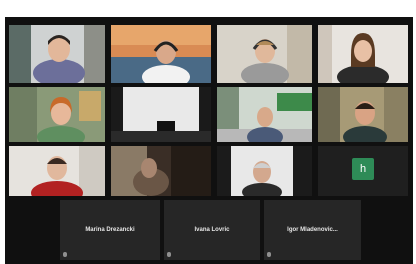  I want to click on participant-avatar-tile: h, so click(363, 171).